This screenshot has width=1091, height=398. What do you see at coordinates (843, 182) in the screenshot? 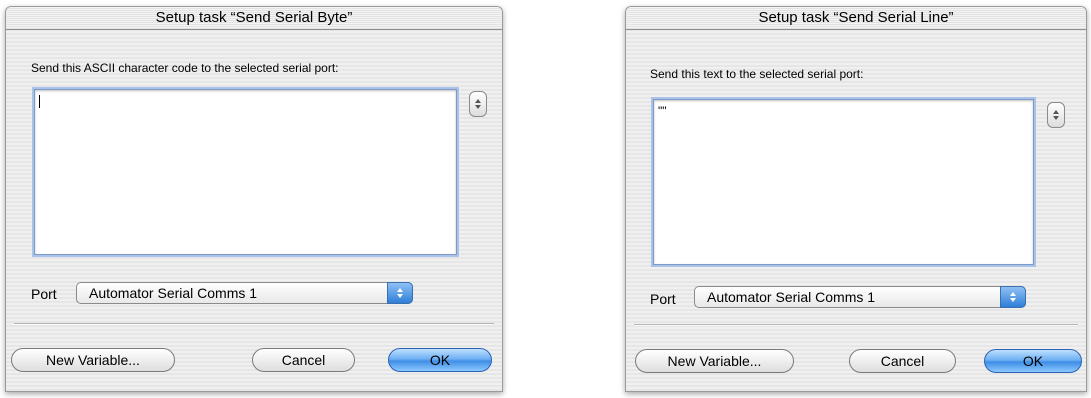
I see `serial-text-input: ""` at bounding box center [843, 182].